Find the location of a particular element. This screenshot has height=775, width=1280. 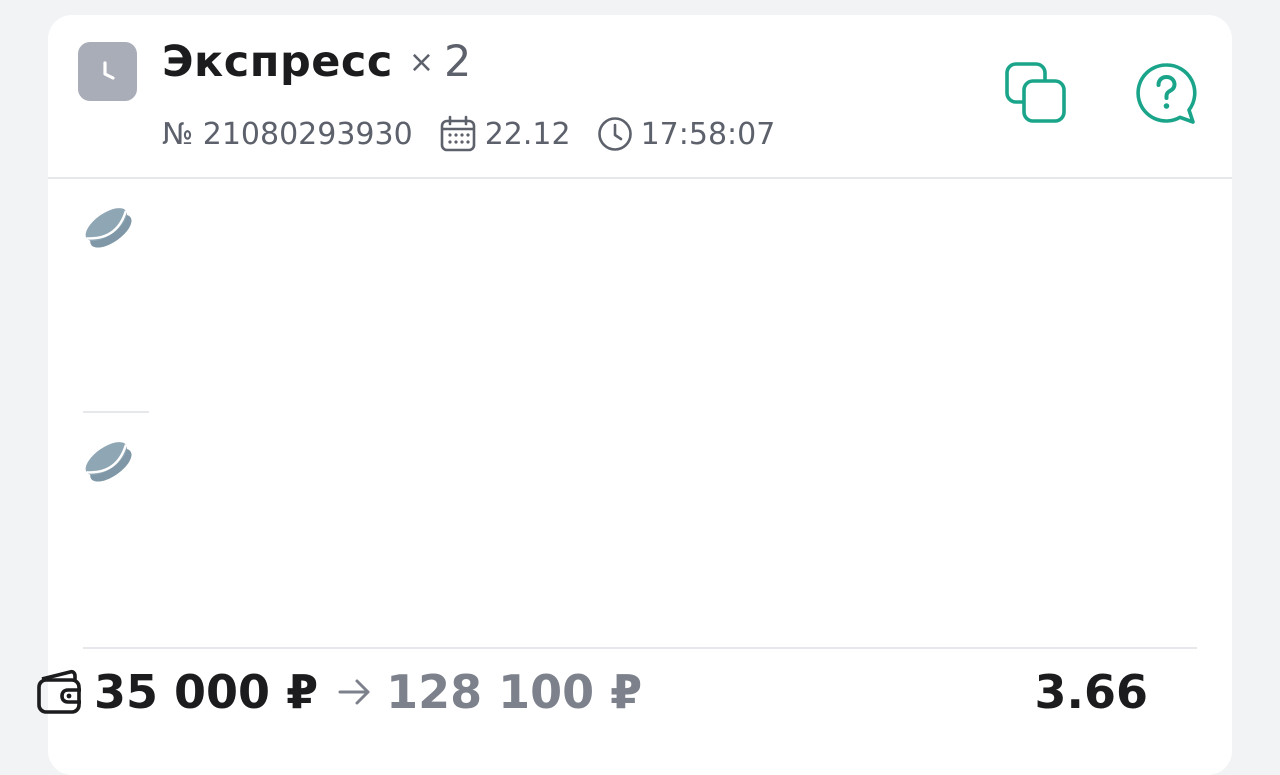

bet-number: № 21080293930 is located at coordinates (287, 134).